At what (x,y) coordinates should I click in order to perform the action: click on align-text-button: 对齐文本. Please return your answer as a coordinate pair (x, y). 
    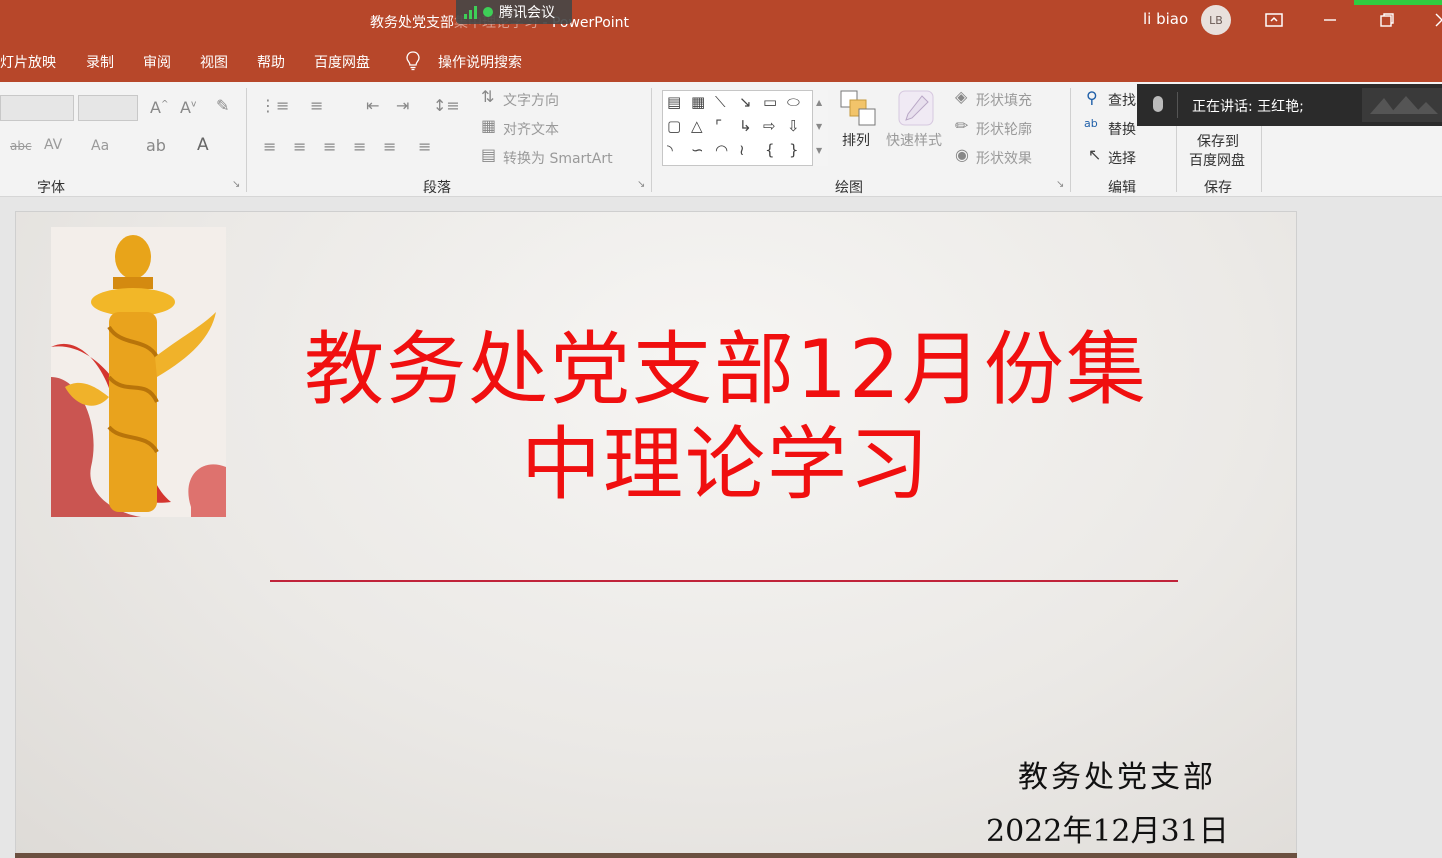
    Looking at the image, I should click on (531, 129).